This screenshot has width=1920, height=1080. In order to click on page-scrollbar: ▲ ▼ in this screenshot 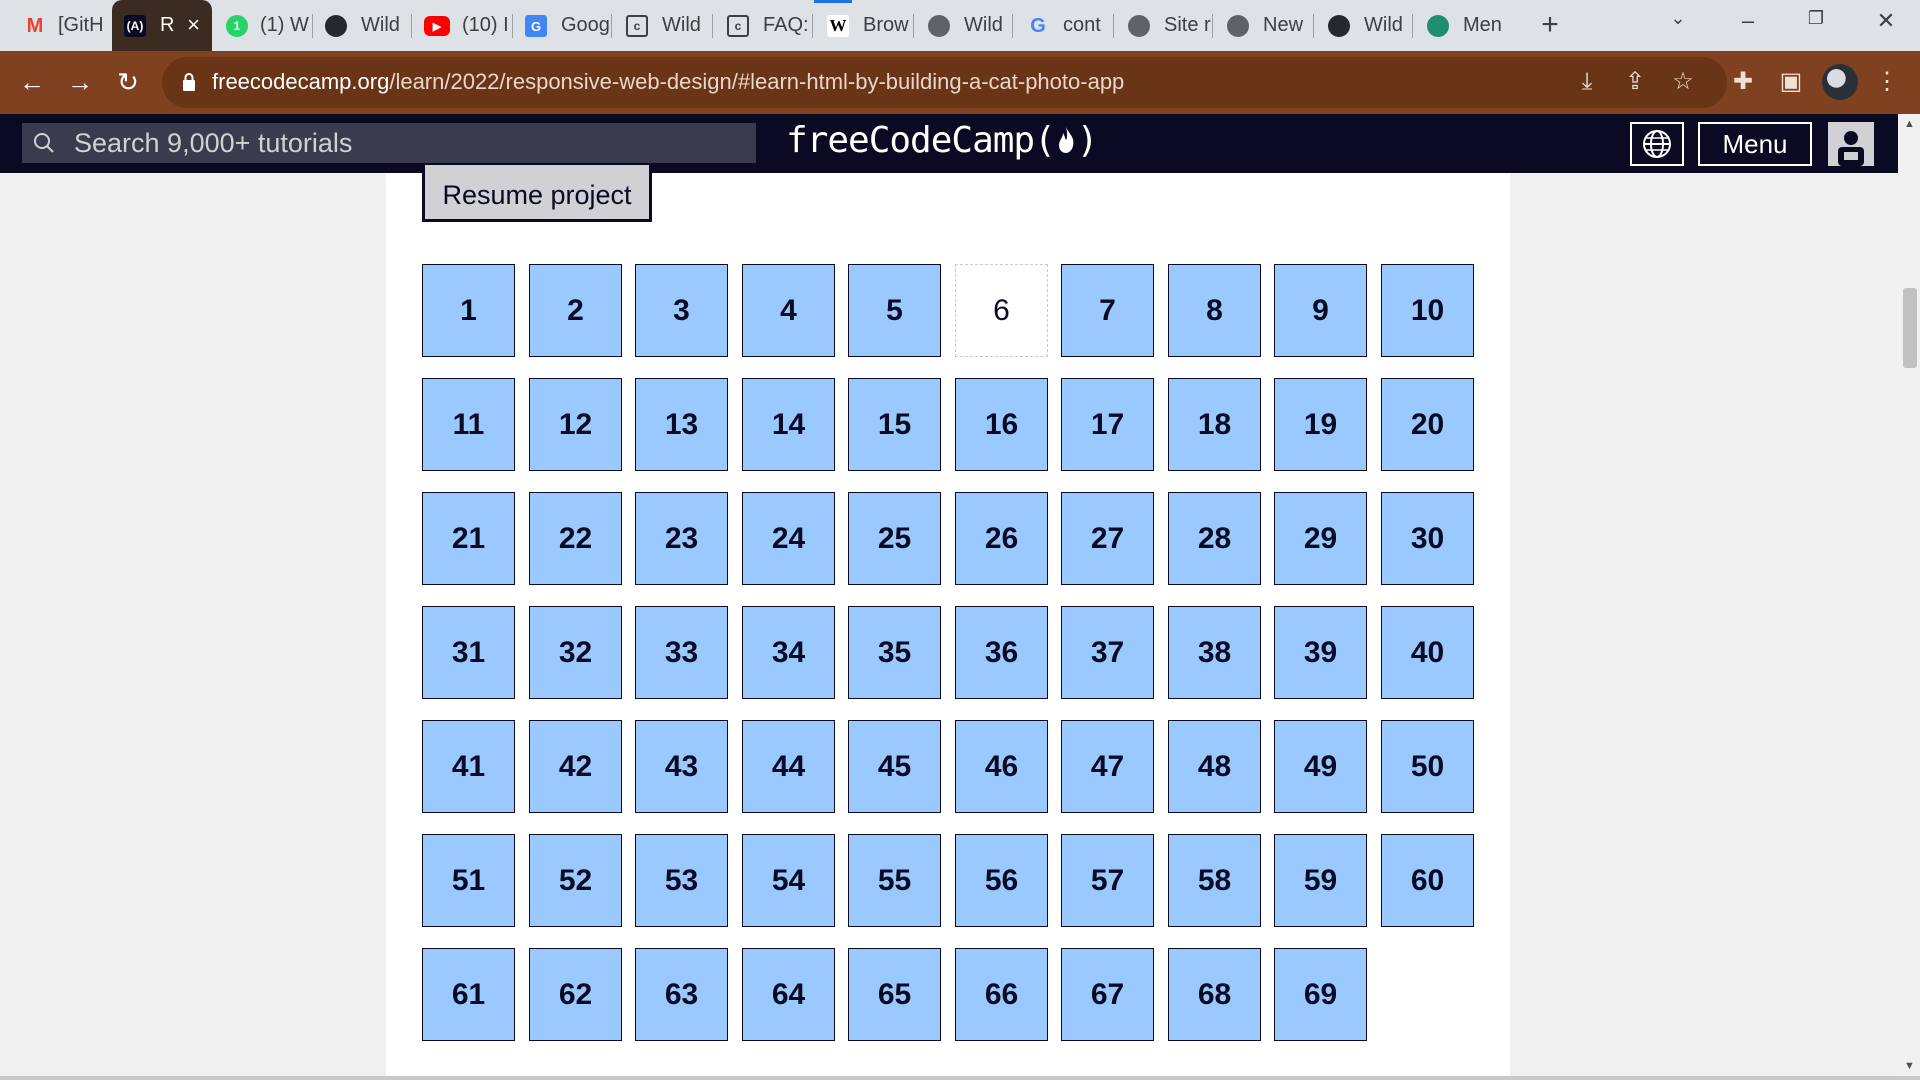, I will do `click(1909, 595)`.